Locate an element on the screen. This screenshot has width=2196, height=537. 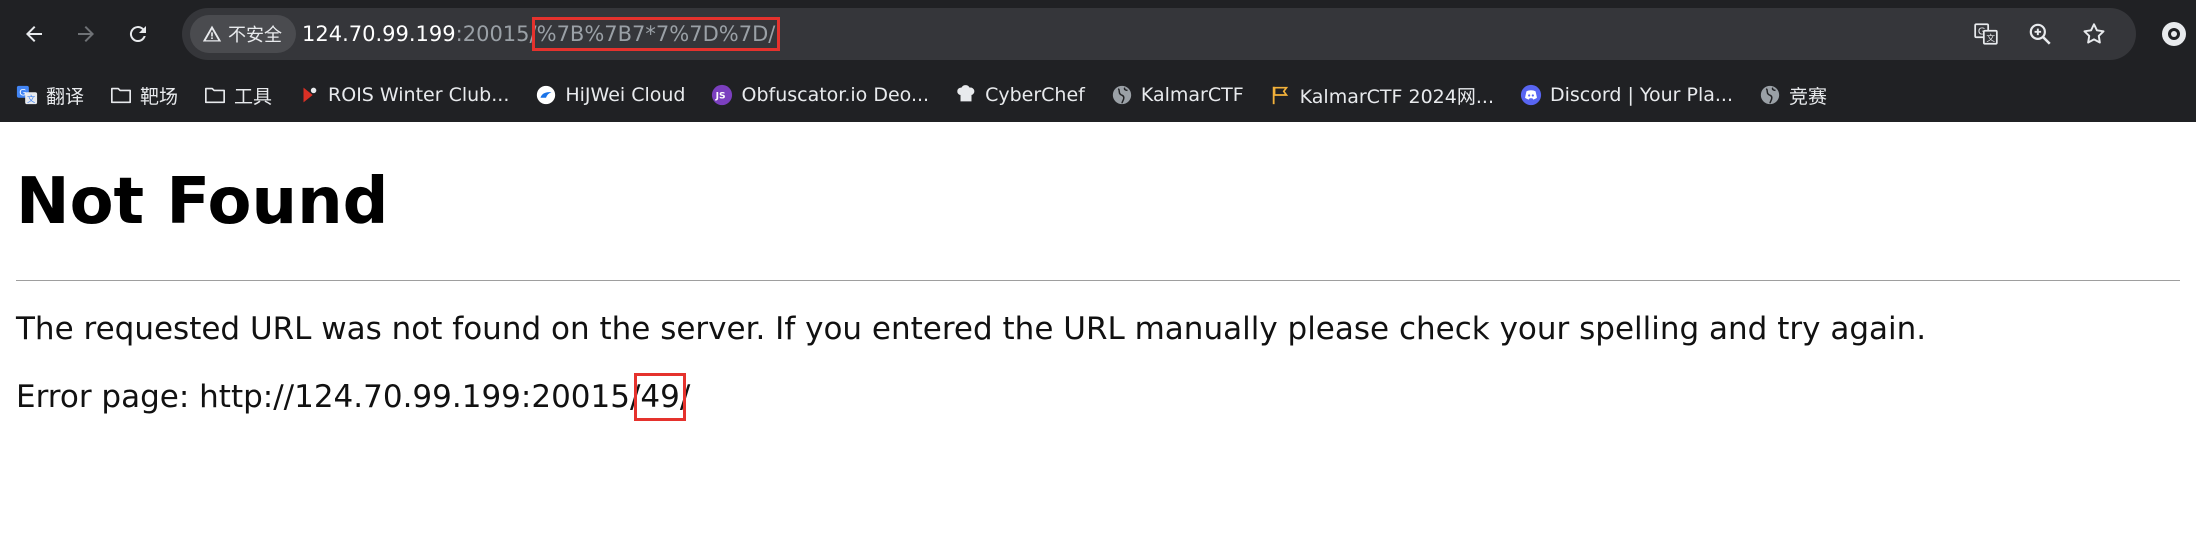
url-slash: / is located at coordinates (533, 34).